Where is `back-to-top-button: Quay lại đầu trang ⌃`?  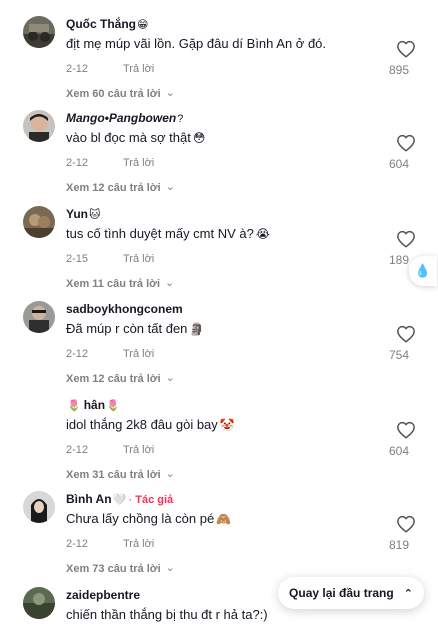 back-to-top-button: Quay lại đầu trang ⌃ is located at coordinates (351, 593).